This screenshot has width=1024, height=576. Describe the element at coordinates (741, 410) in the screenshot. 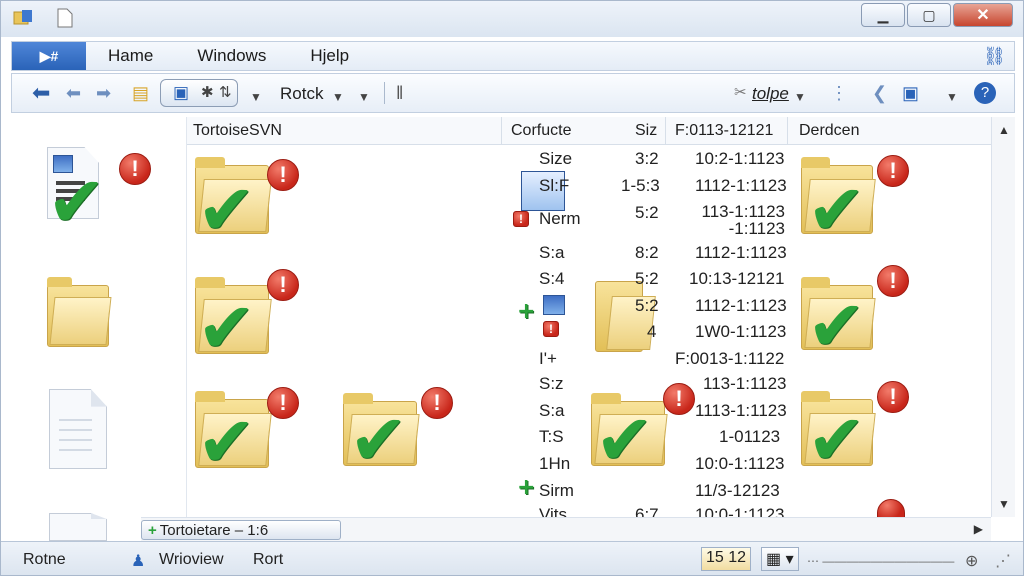

I see `list-item-date: 1113-1:1123` at that location.